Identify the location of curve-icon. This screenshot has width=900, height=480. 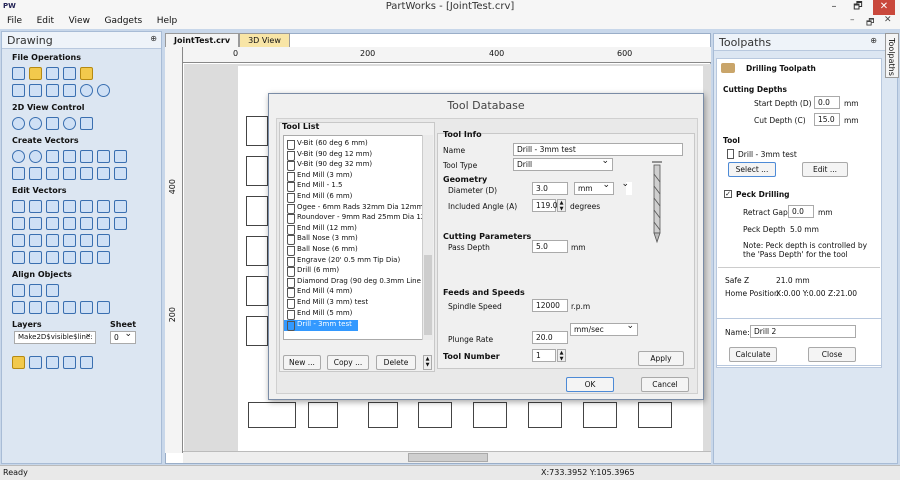
(86, 156).